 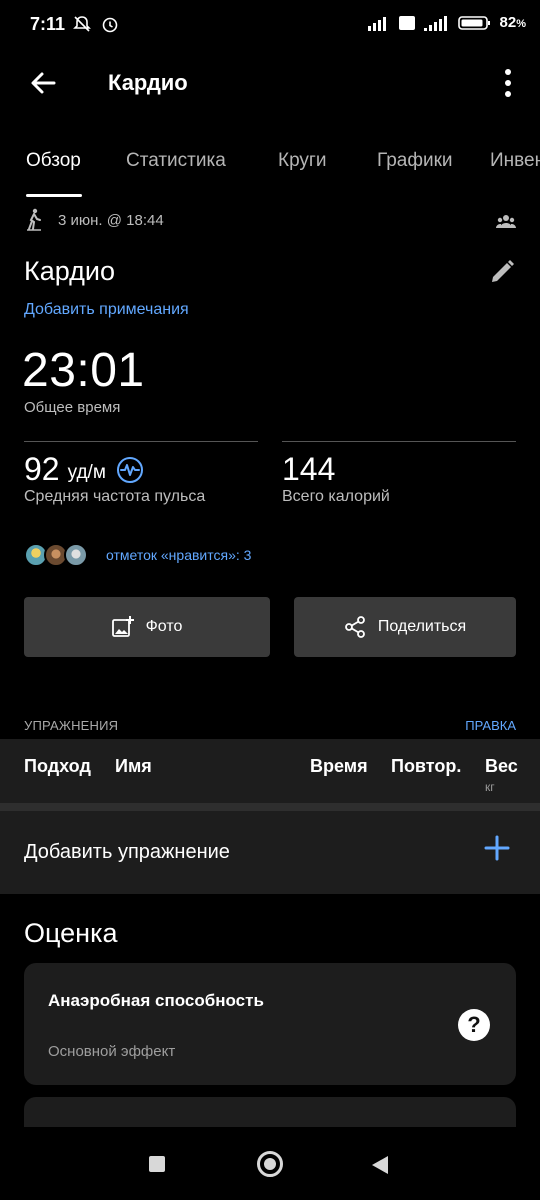 I want to click on share-label: Поделиться, so click(x=422, y=626).